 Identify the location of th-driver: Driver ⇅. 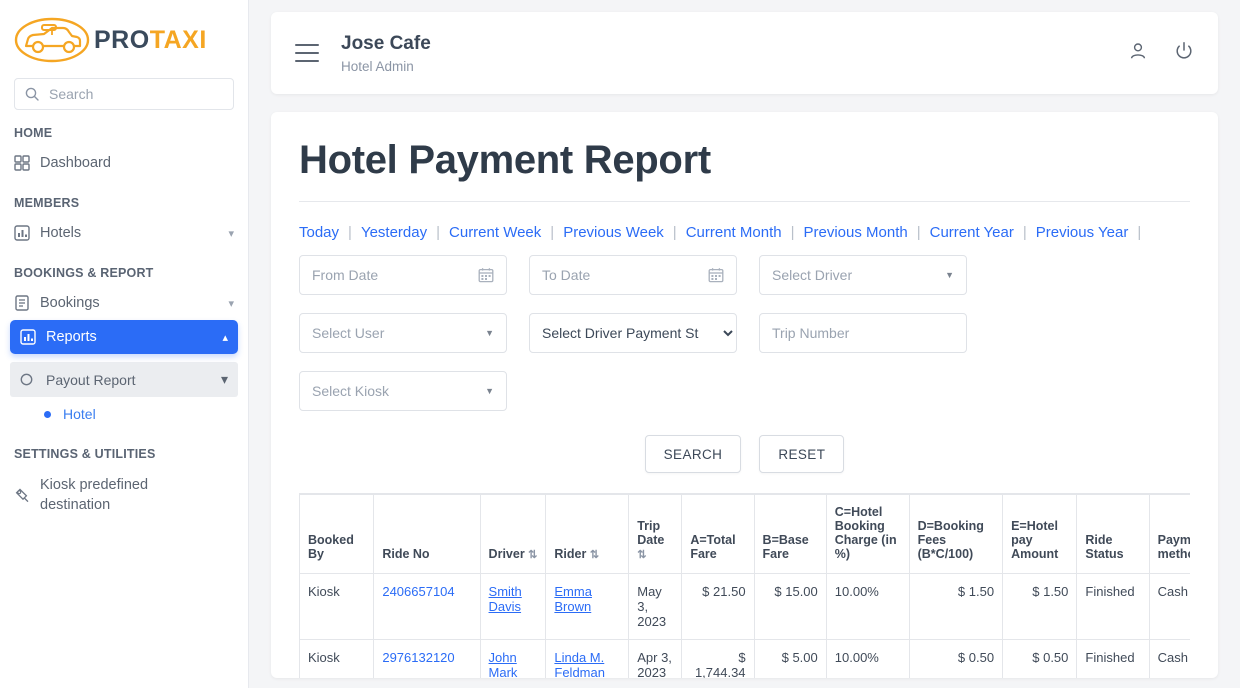
(513, 534).